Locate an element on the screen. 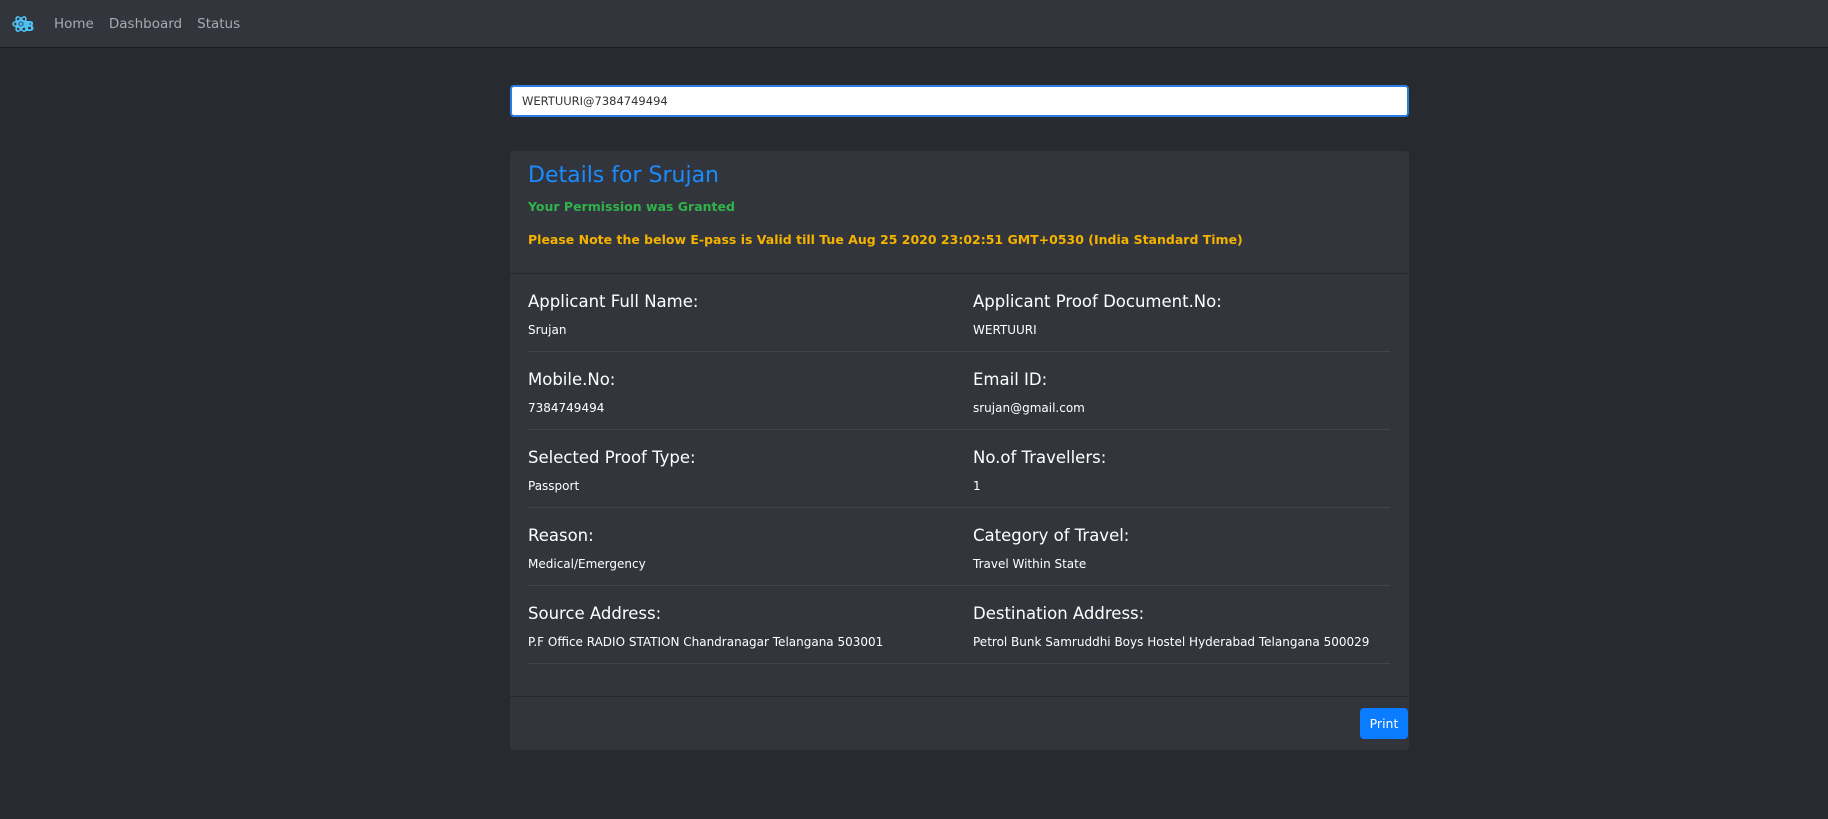 This screenshot has height=819, width=1828. field-value: 7384749494 is located at coordinates (566, 408).